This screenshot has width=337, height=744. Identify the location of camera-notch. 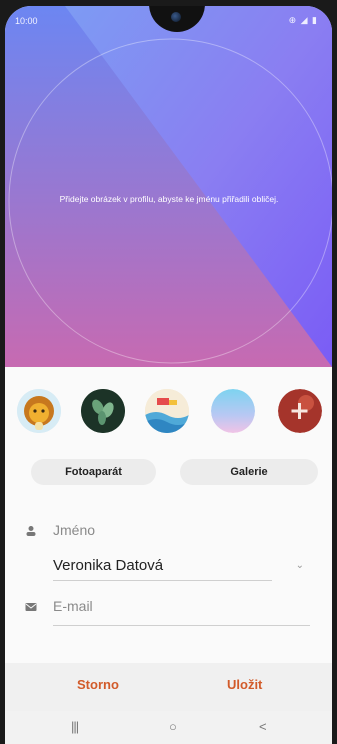
(177, 19).